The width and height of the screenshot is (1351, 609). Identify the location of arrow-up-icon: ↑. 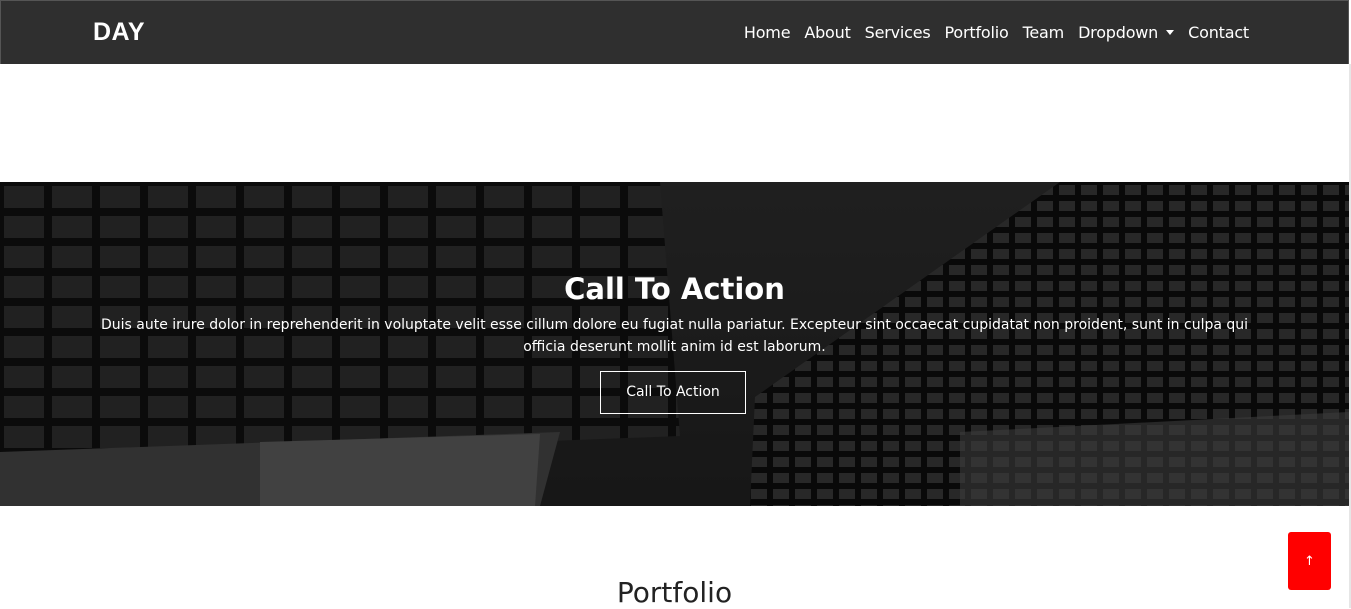
(1309, 561).